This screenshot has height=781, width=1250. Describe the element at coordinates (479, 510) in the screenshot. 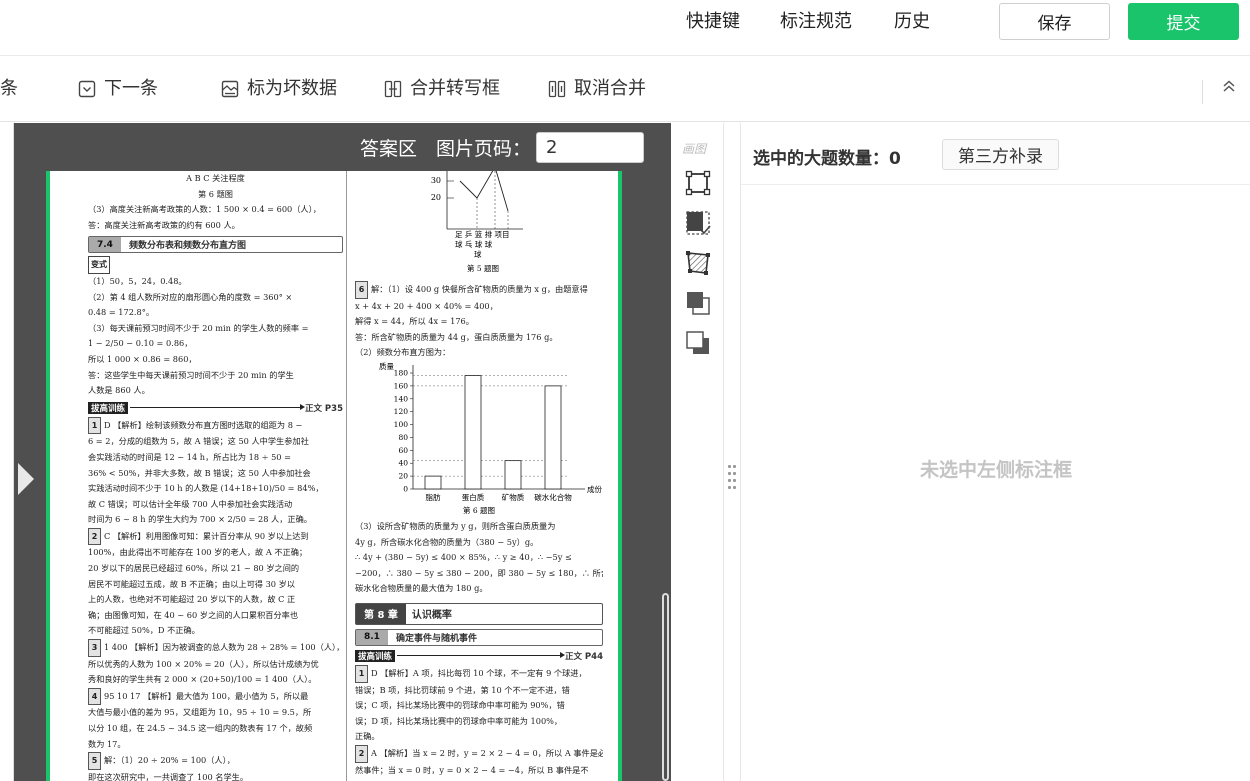

I see `q6-figure-caption: 第 6 题图` at that location.